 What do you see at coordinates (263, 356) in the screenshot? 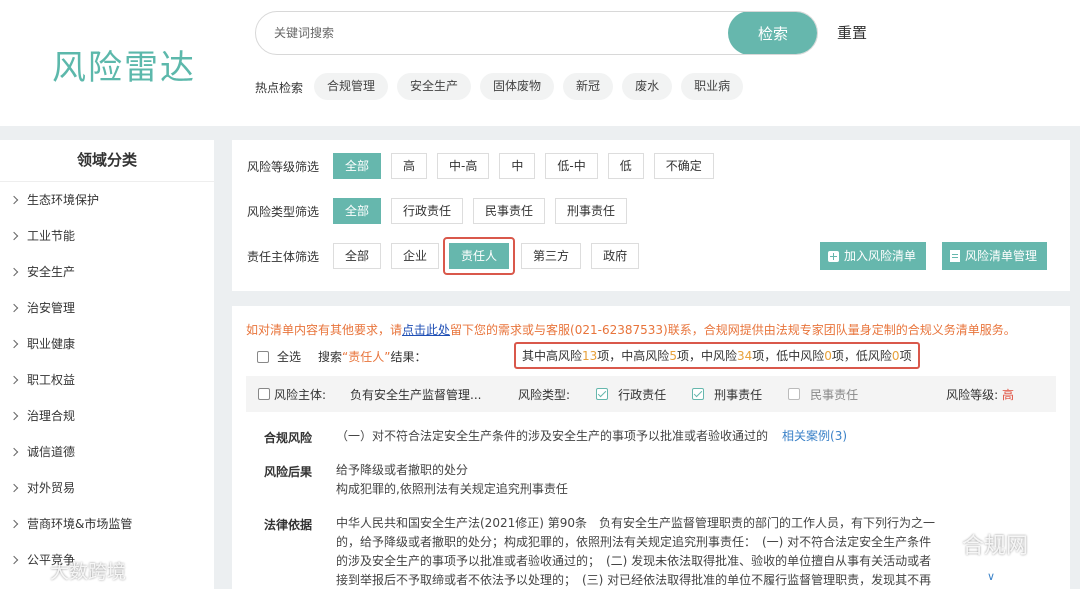
I see `select-all-checkbox` at bounding box center [263, 356].